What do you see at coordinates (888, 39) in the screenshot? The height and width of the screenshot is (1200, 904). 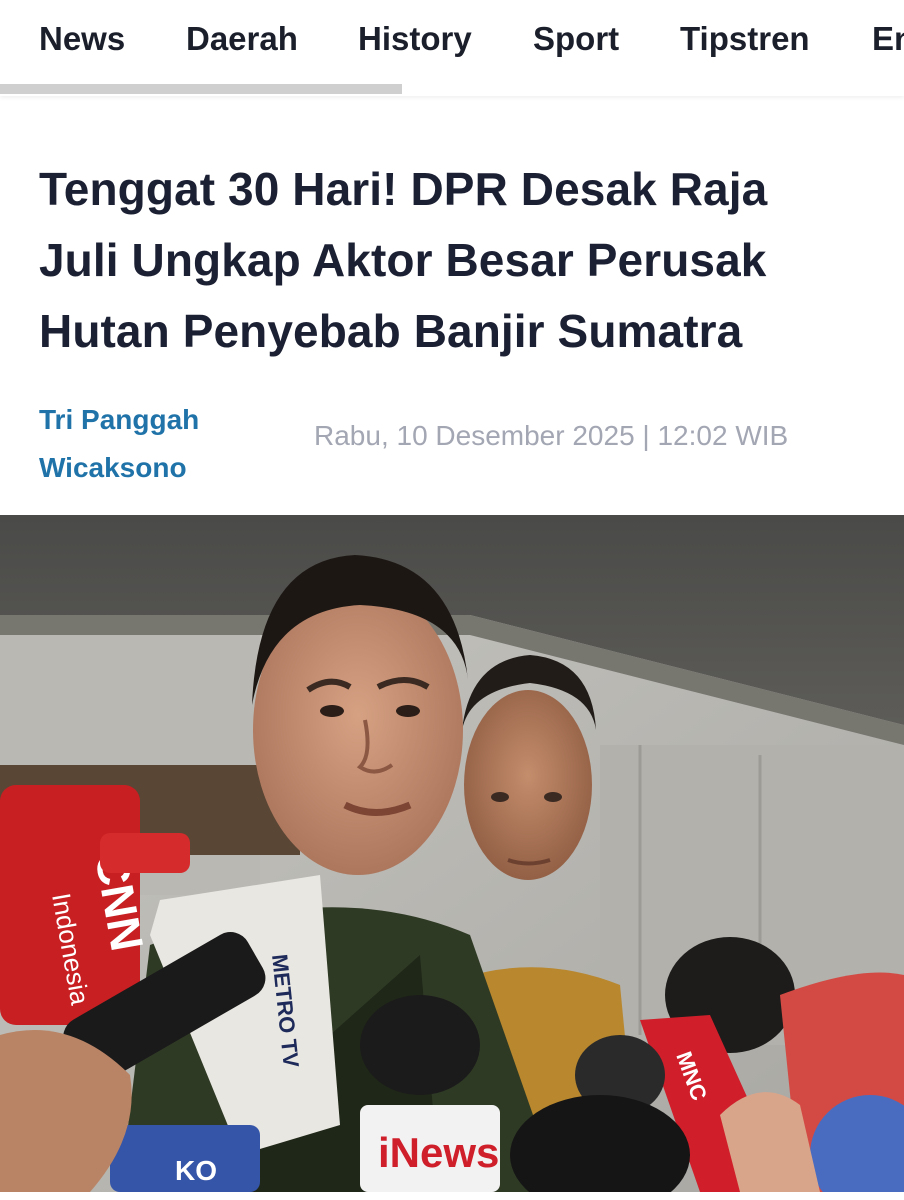 I see `nav-item-en: En` at bounding box center [888, 39].